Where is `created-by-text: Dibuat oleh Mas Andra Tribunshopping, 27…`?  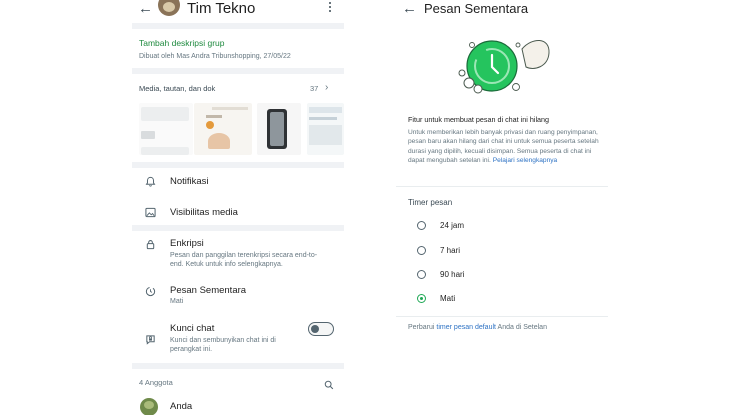 created-by-text: Dibuat oleh Mas Andra Tribunshopping, 27… is located at coordinates (215, 56).